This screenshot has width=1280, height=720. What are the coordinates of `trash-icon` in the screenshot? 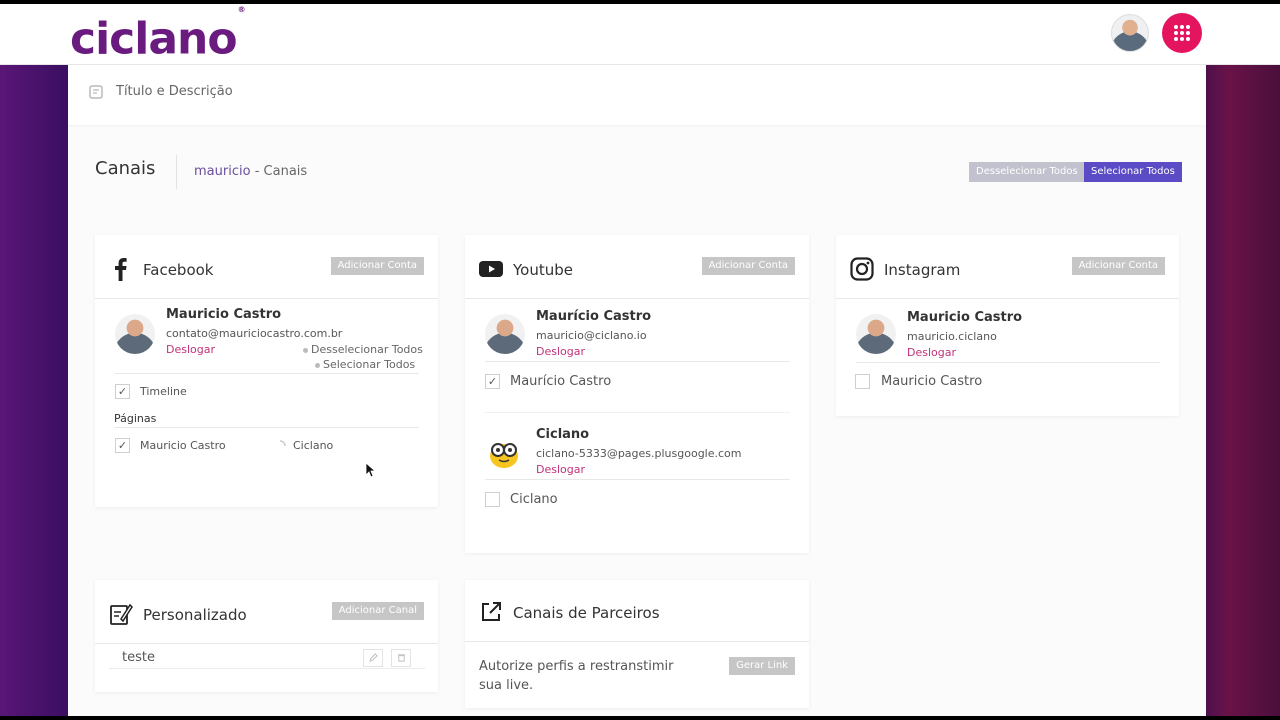 It's located at (401, 658).